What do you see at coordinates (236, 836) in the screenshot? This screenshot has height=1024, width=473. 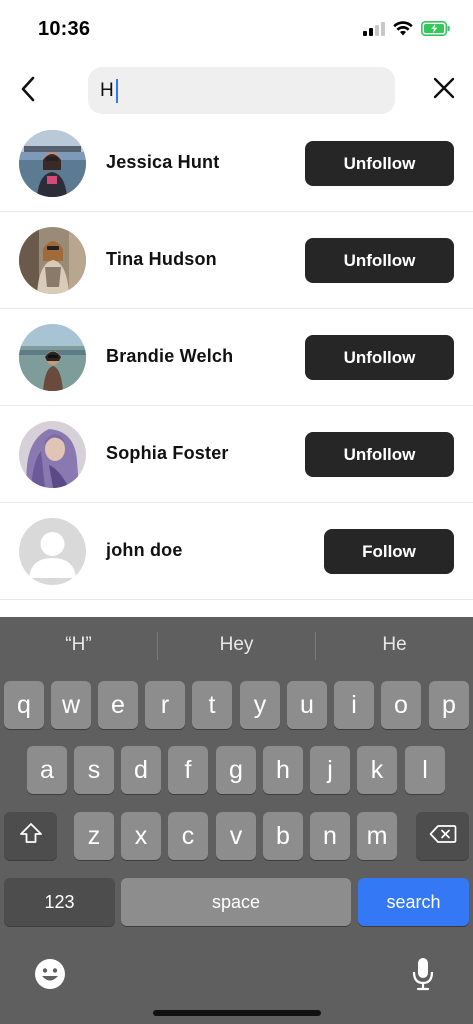 I see `key-v: v` at bounding box center [236, 836].